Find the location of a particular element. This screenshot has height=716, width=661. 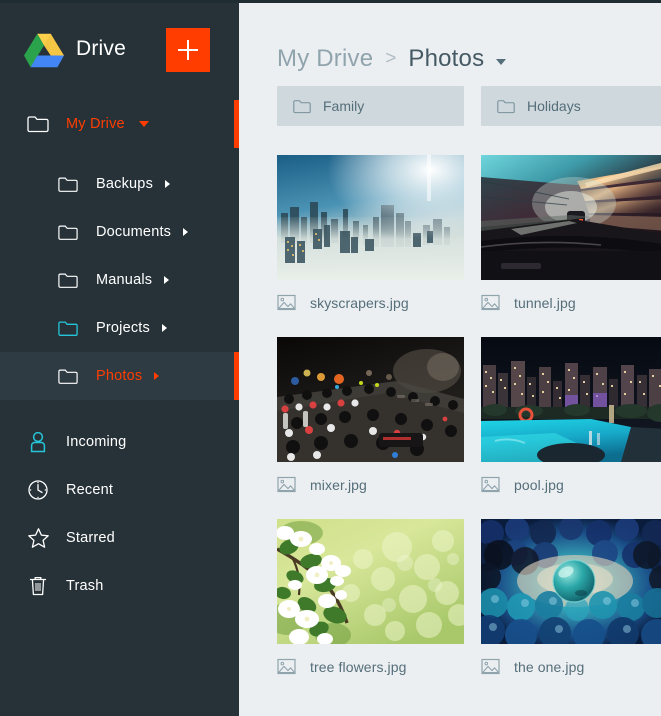

folder-chip-row: Family Holidays is located at coordinates (450, 106).